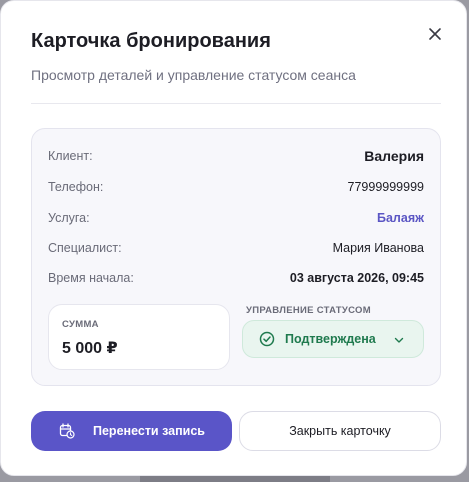 This screenshot has height=482, width=469. What do you see at coordinates (76, 187) in the screenshot?
I see `phone-label: Телефон:` at bounding box center [76, 187].